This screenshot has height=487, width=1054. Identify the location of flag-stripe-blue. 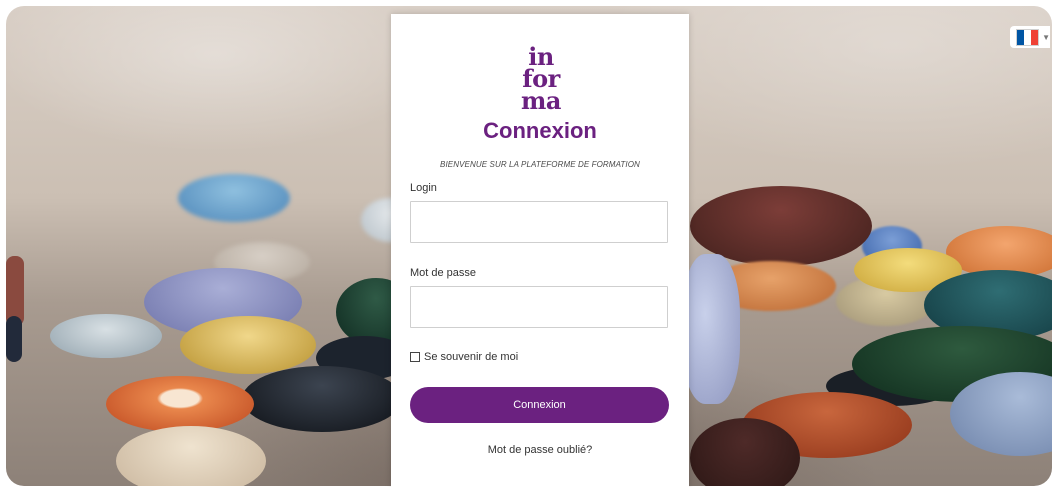
(1021, 37).